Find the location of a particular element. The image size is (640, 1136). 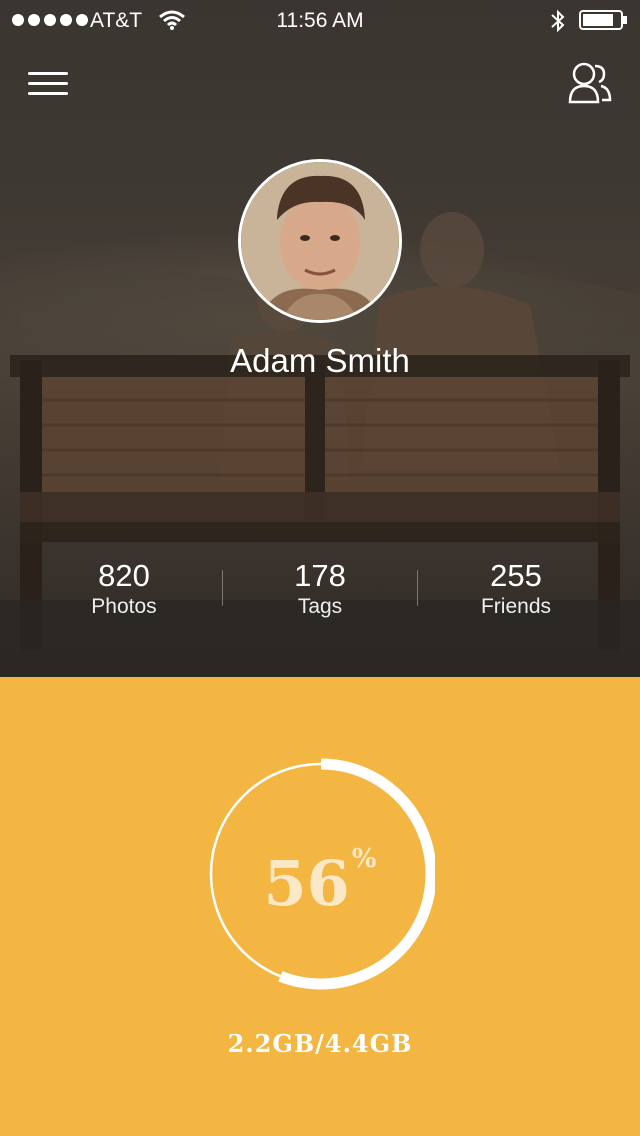

storage-progress-ring: 56% is located at coordinates (321, 877).